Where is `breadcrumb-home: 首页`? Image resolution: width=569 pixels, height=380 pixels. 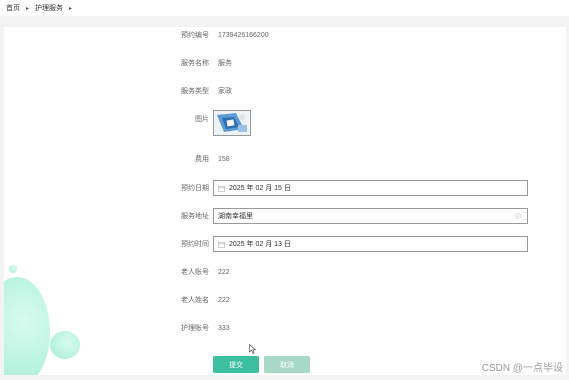
breadcrumb-home: 首页 is located at coordinates (13, 8).